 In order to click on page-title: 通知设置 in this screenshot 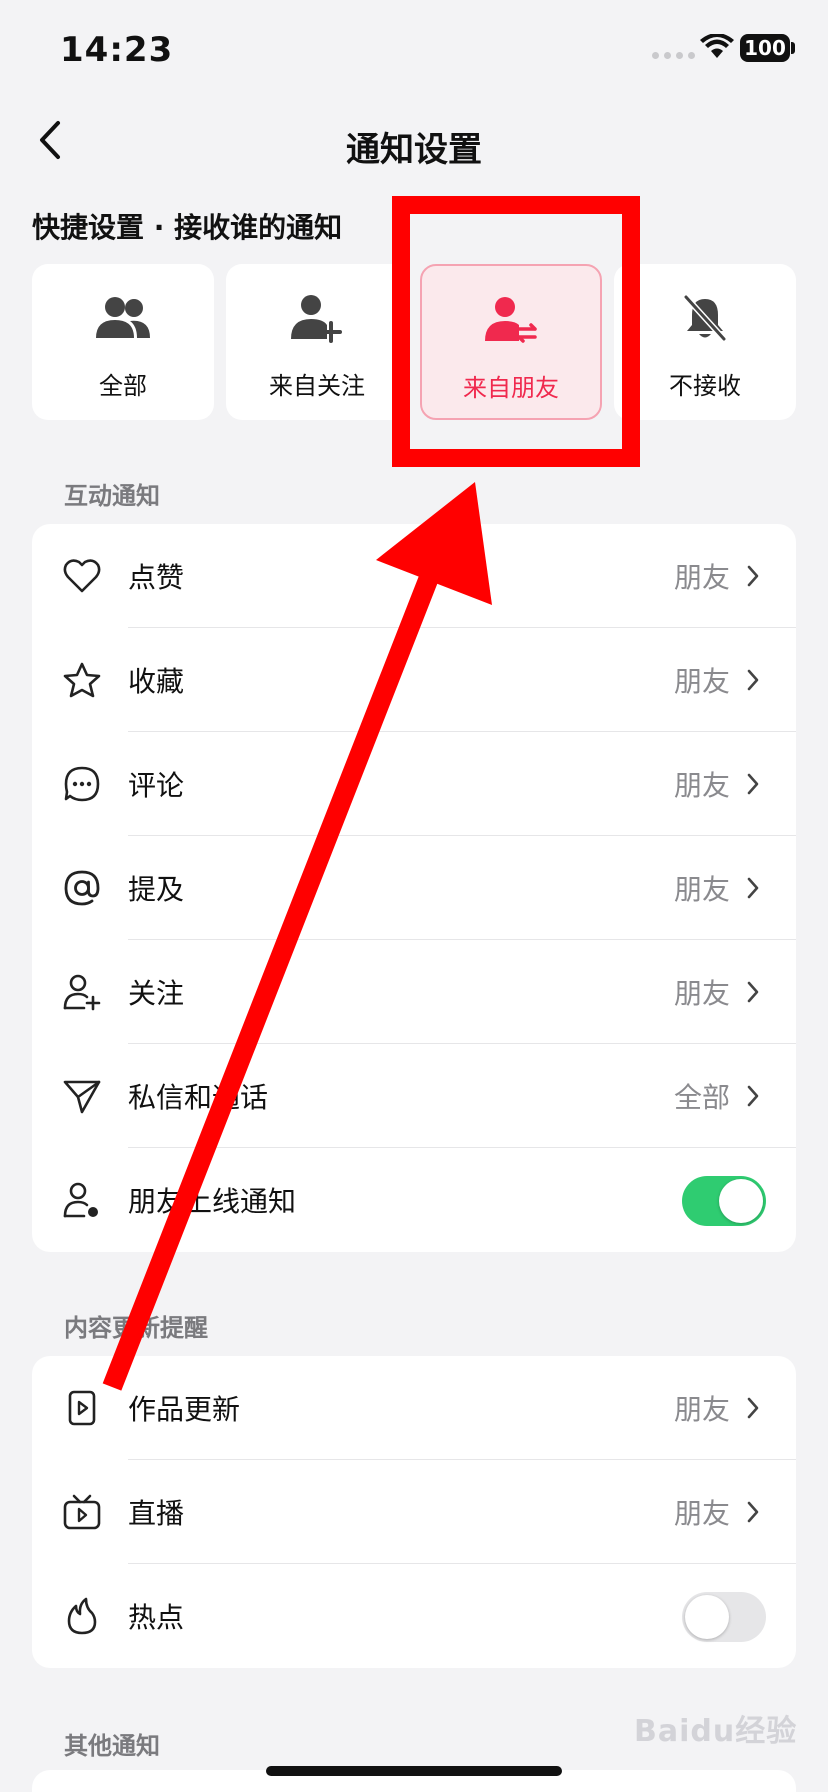, I will do `click(414, 150)`.